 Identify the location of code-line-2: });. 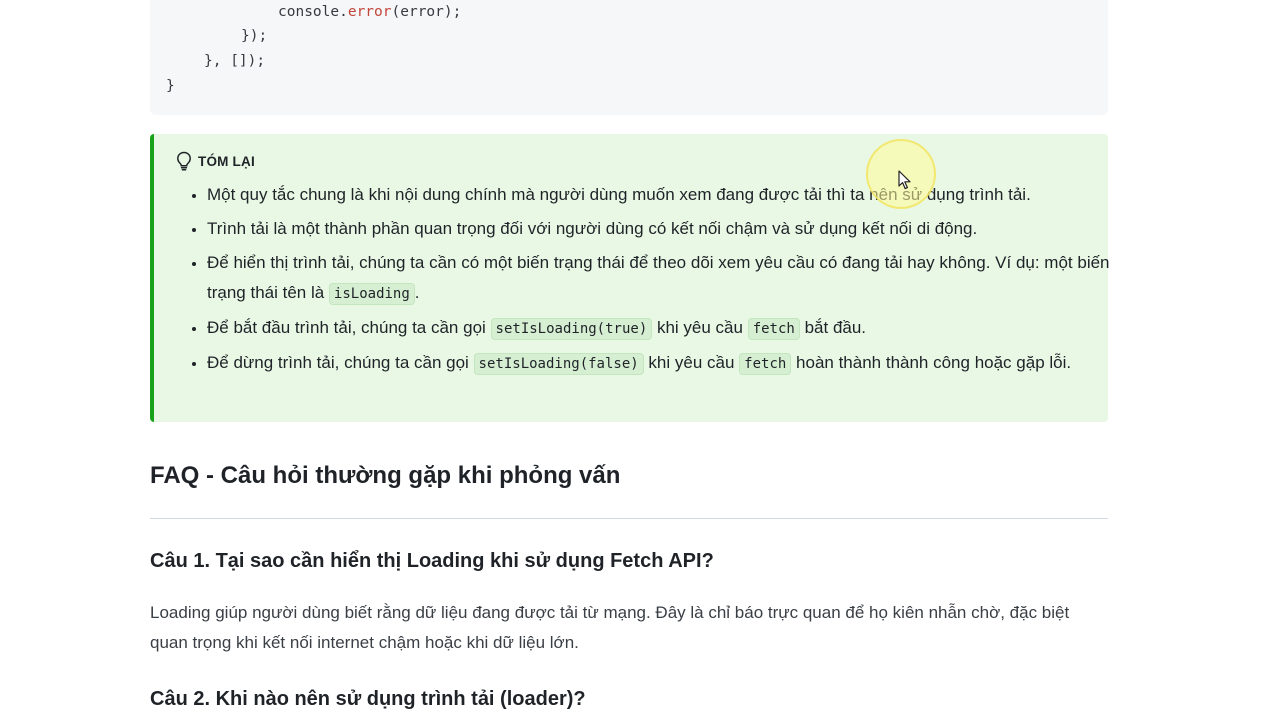
(254, 36).